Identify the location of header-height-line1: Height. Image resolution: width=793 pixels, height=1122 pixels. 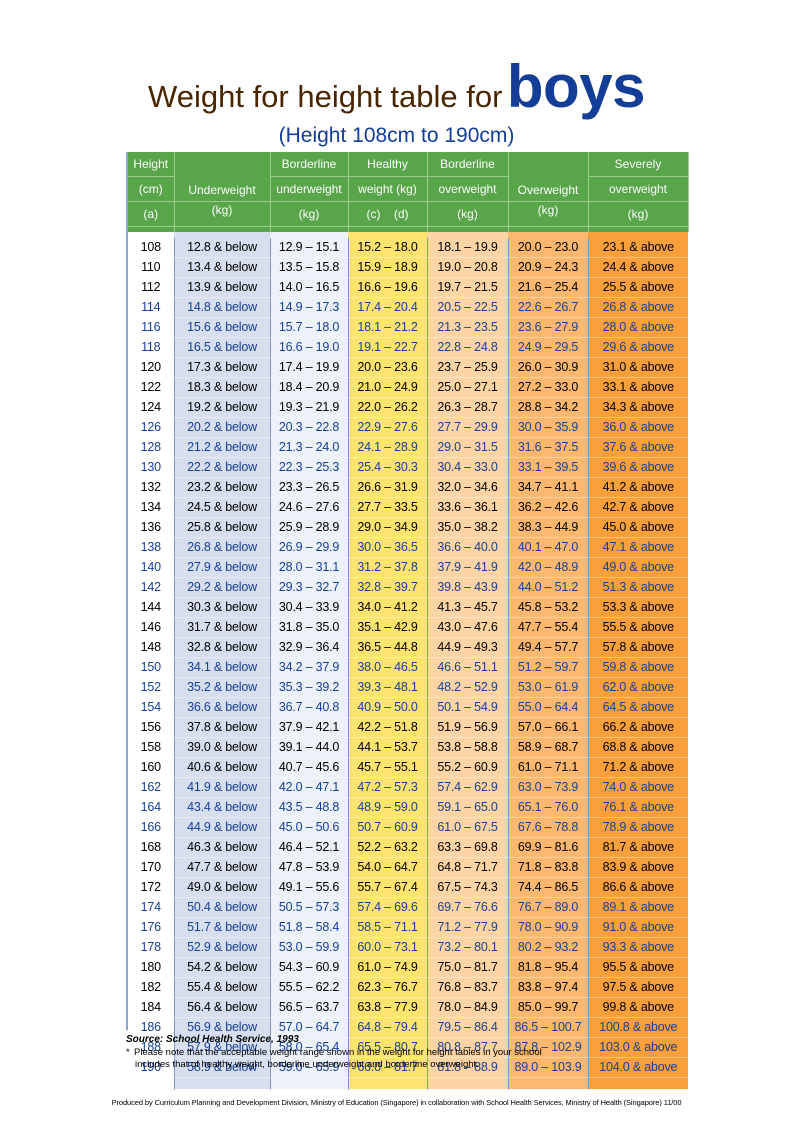
(151, 164).